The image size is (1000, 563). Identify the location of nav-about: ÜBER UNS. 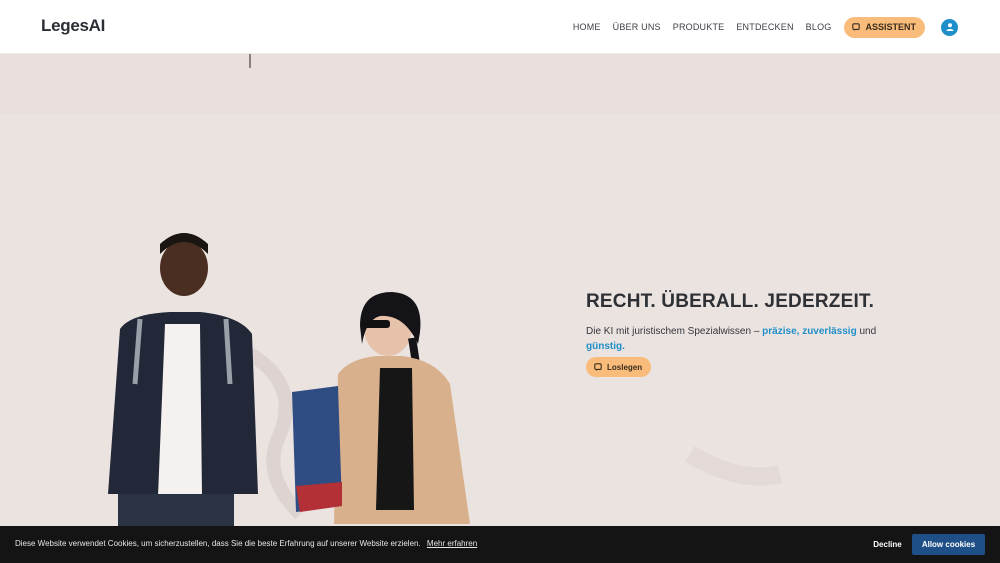
(637, 27).